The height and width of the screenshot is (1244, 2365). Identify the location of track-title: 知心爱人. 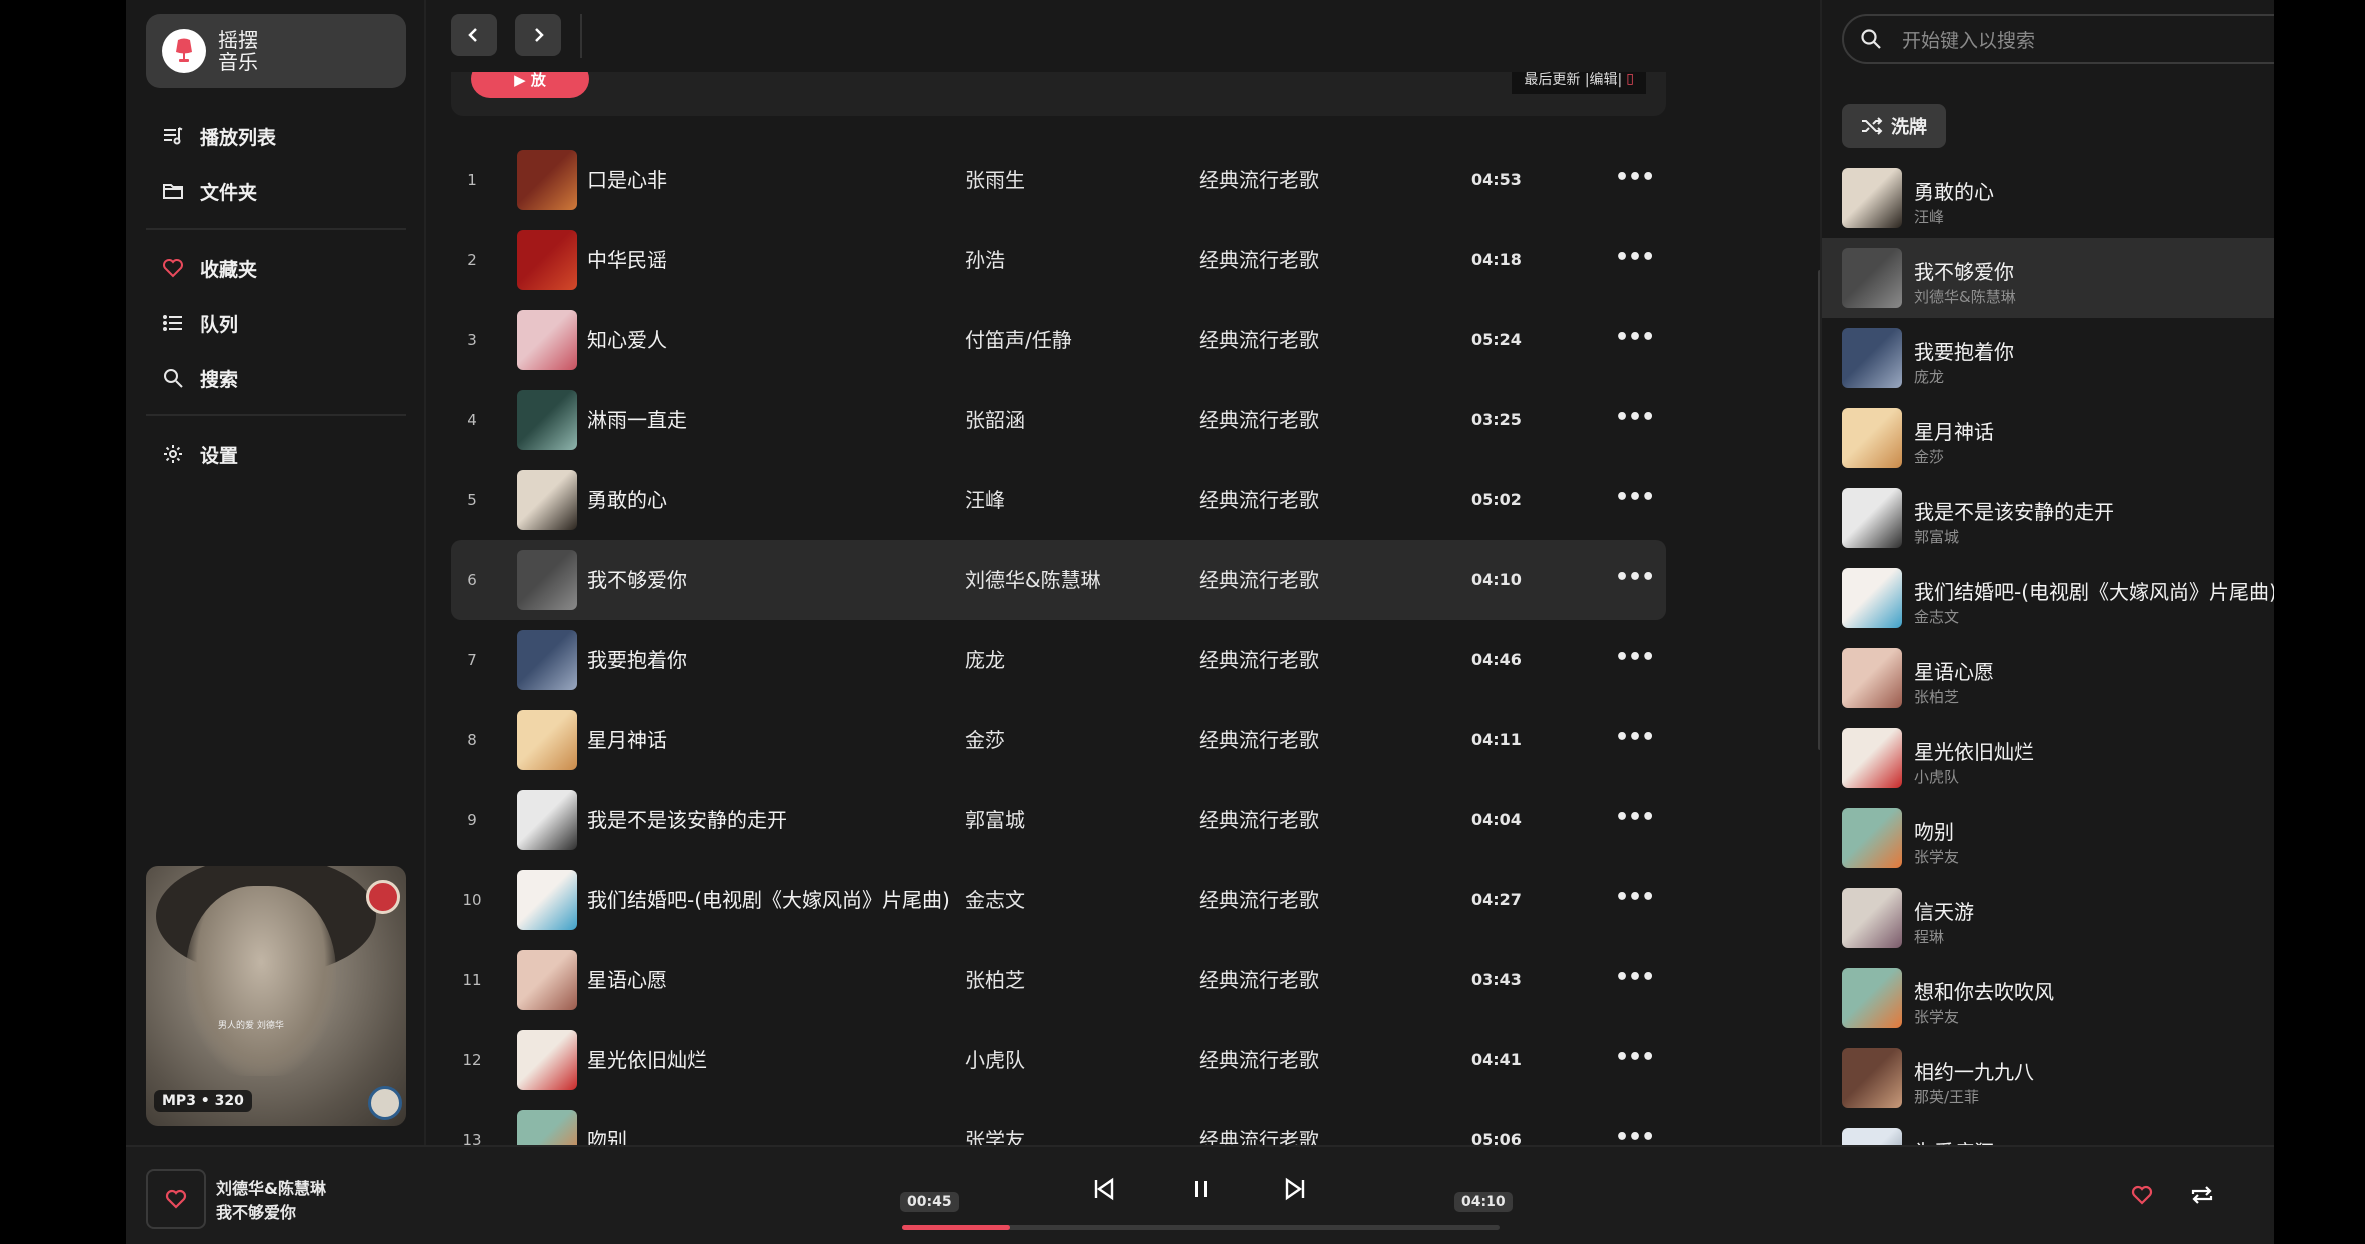
(627, 340).